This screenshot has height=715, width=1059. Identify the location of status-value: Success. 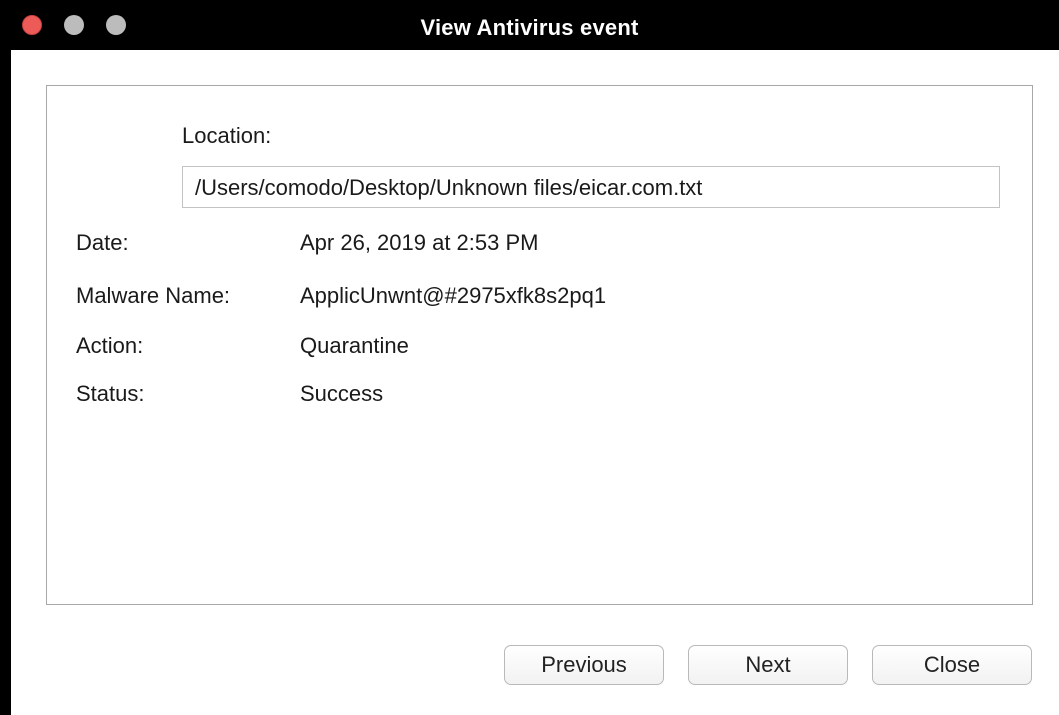
(342, 393).